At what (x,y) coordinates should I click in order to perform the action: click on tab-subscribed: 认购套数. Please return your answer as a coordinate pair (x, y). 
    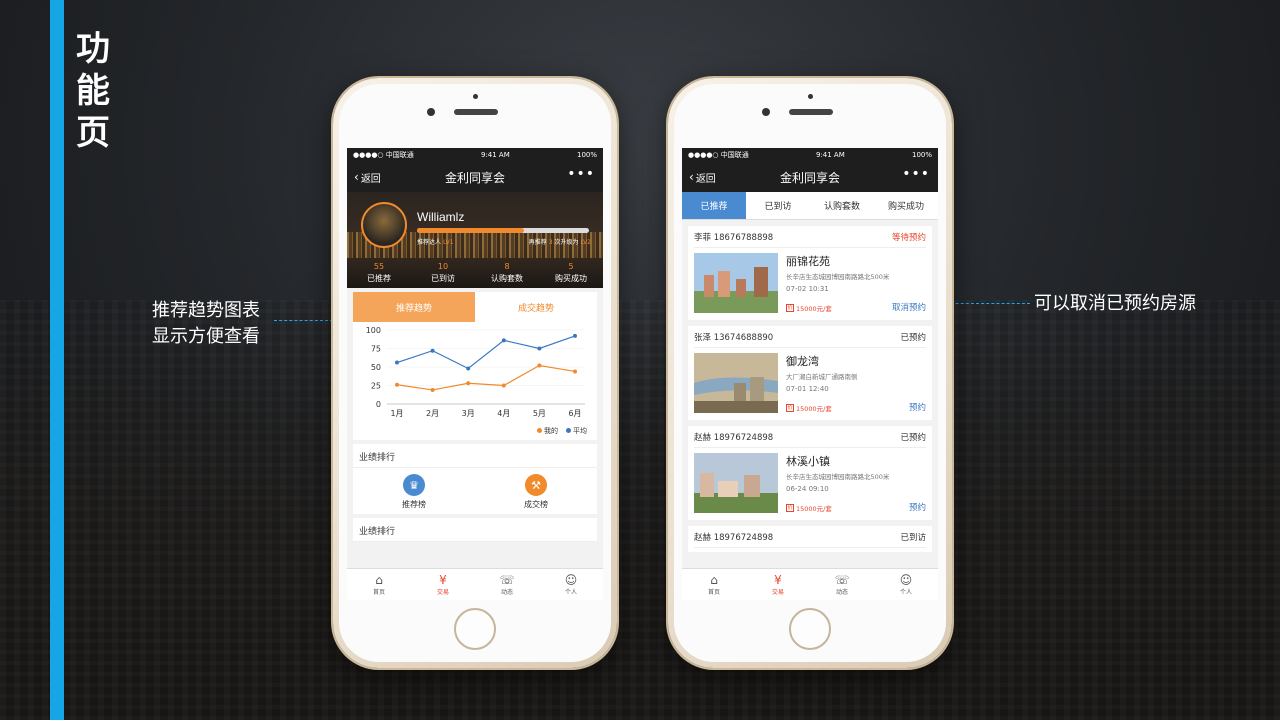
    Looking at the image, I should click on (842, 205).